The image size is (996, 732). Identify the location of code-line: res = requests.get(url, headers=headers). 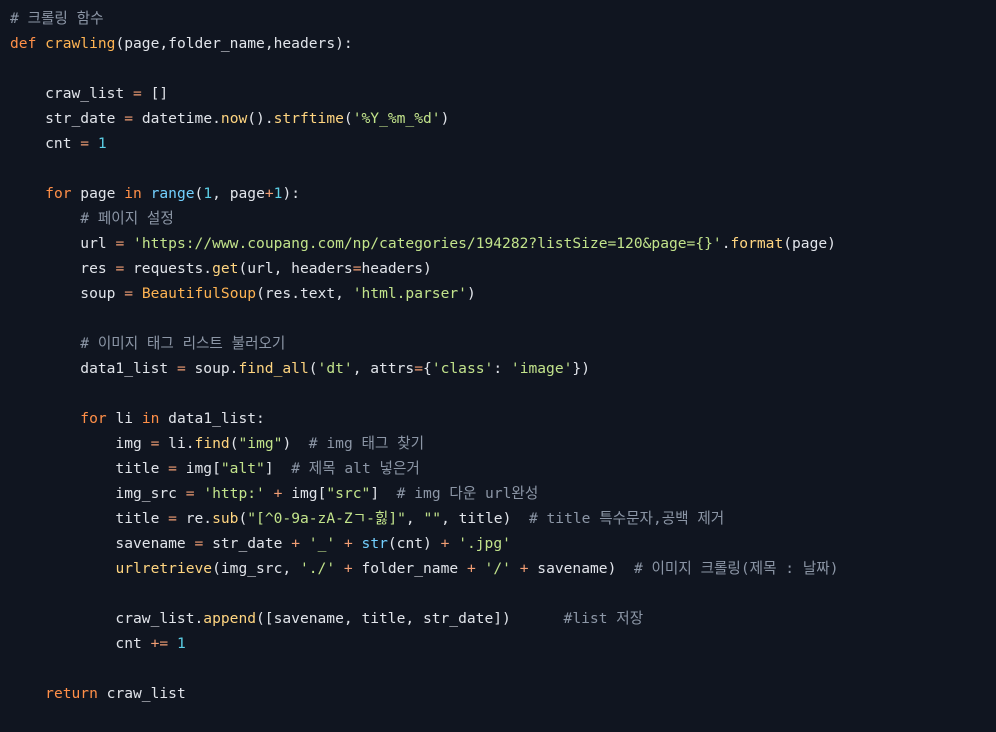
(221, 268).